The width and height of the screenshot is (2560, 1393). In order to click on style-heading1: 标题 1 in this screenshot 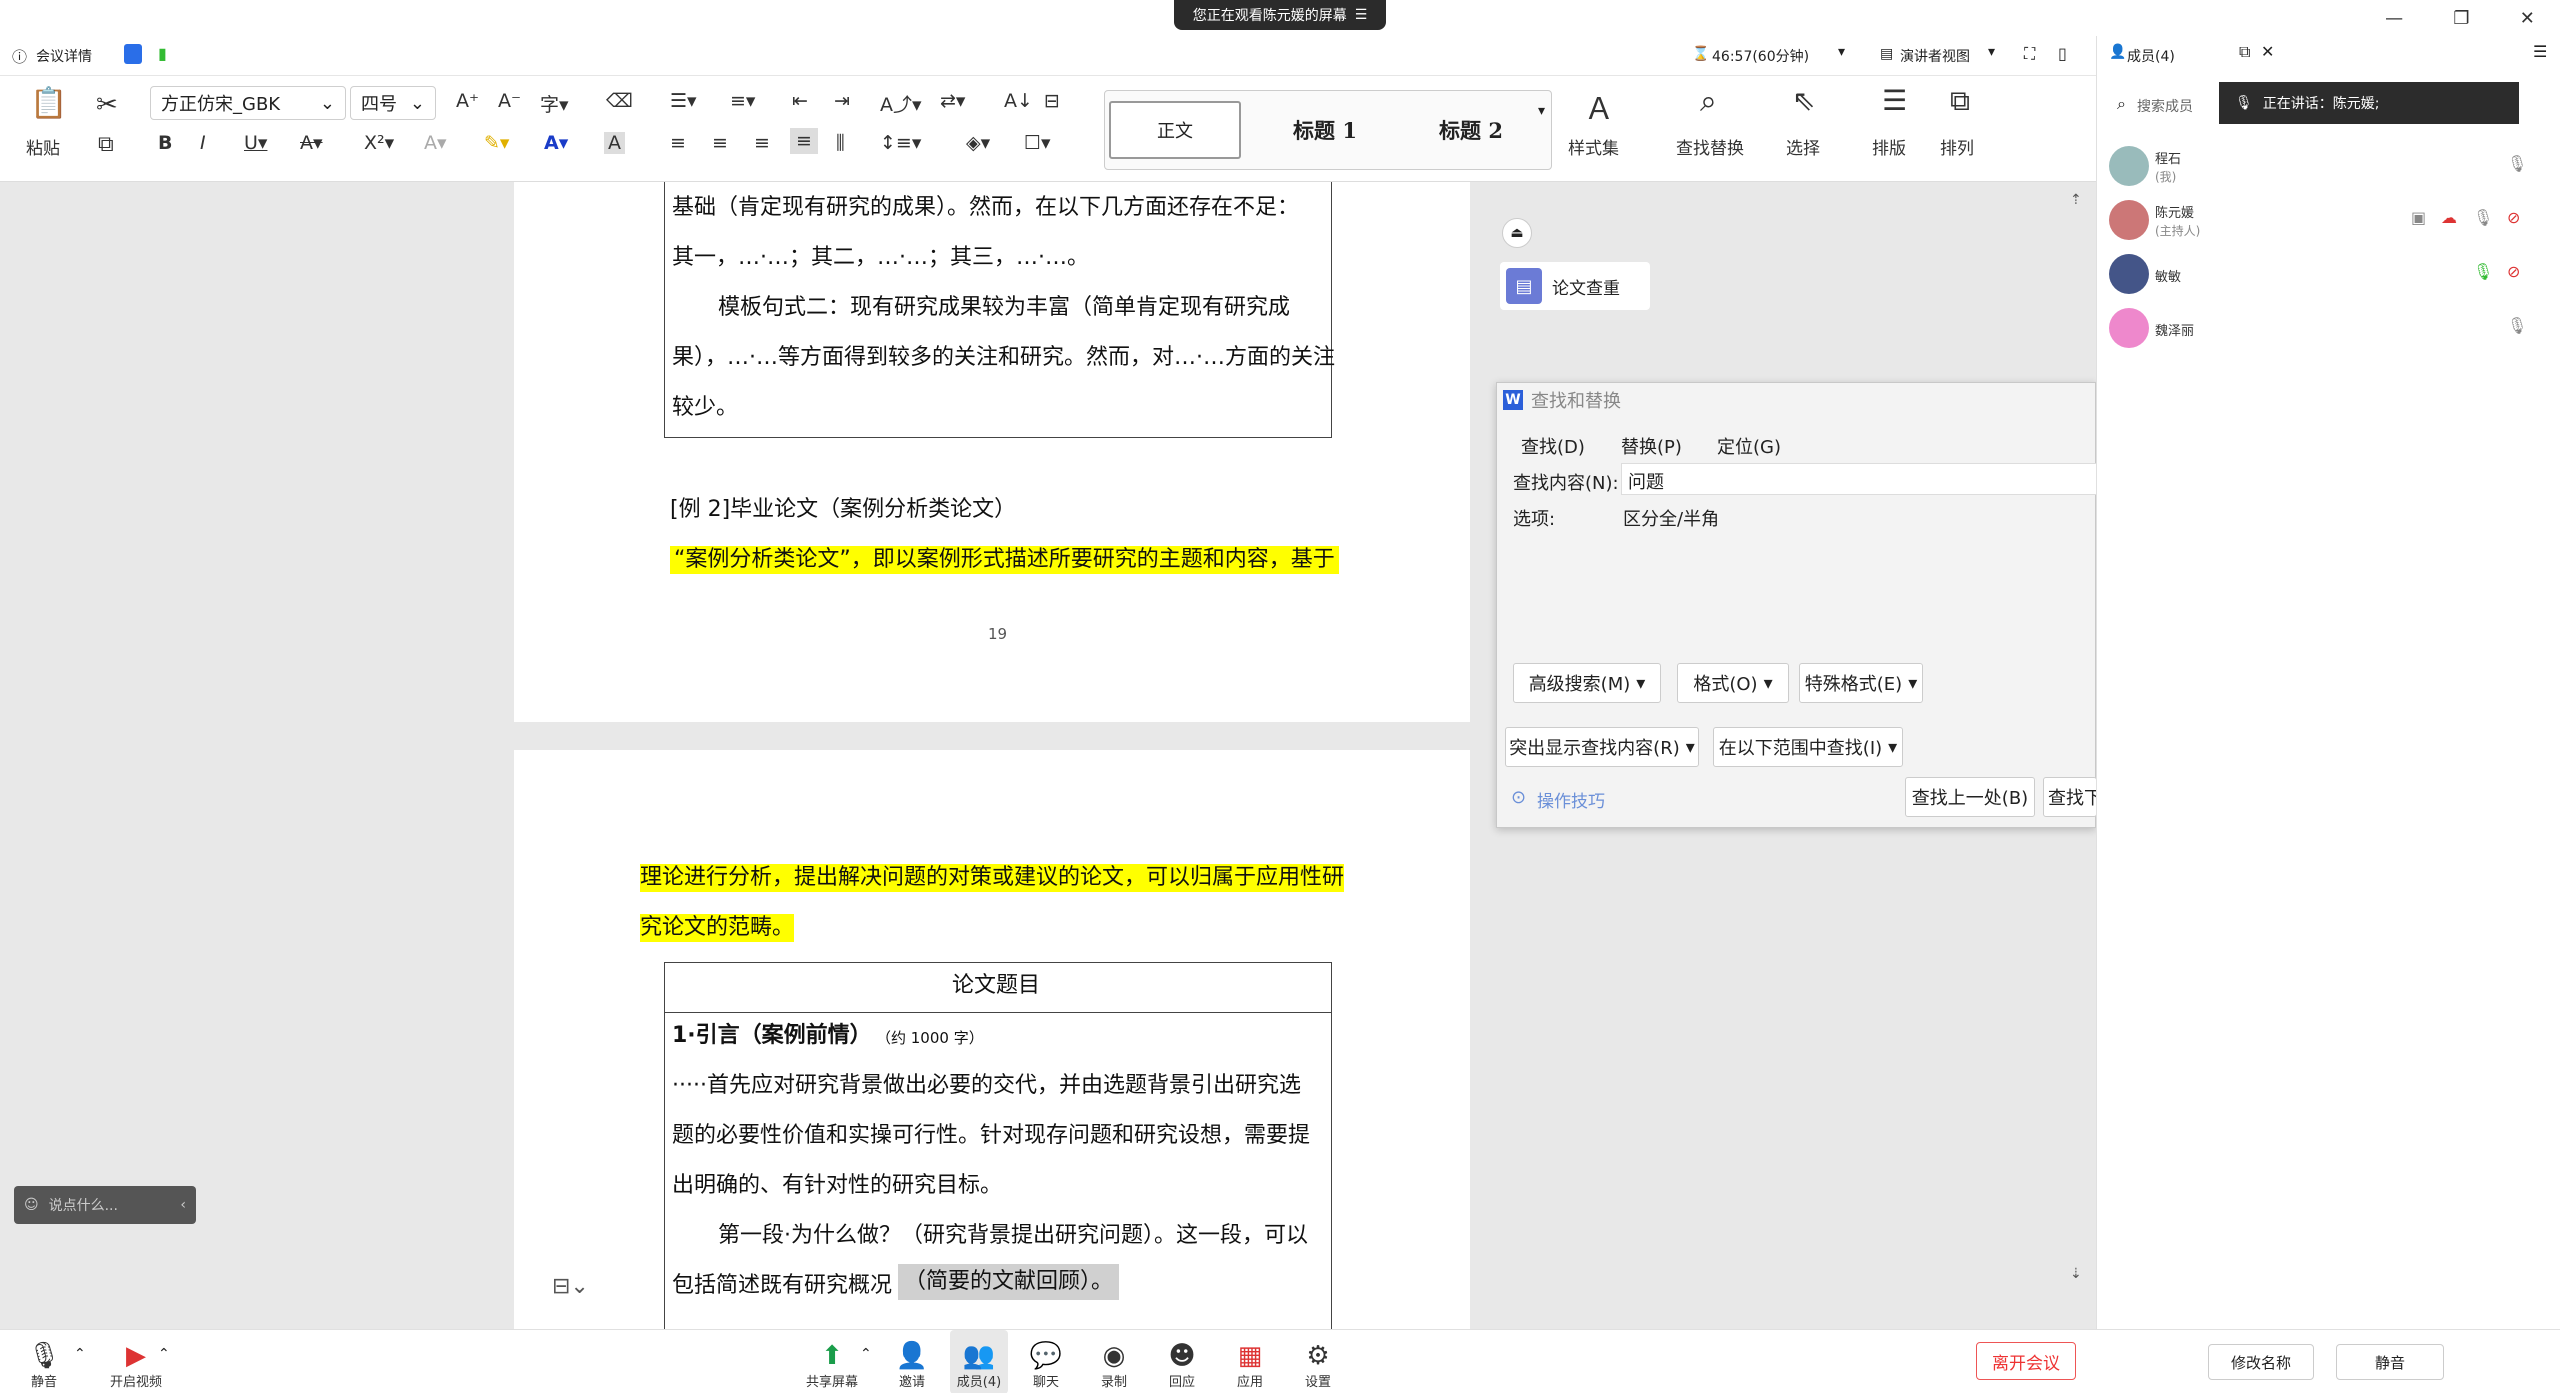, I will do `click(1325, 130)`.